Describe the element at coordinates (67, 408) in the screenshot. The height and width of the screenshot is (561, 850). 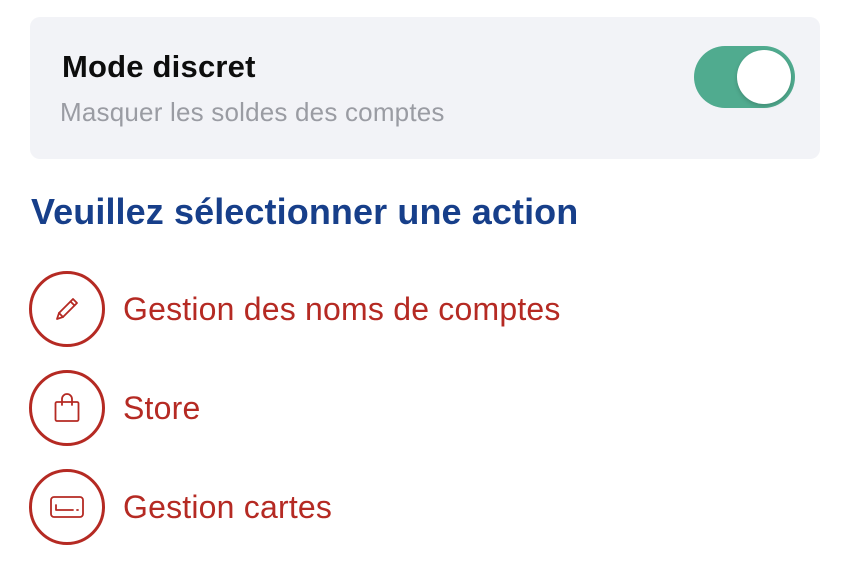
I see `shopping-bag-icon` at that location.